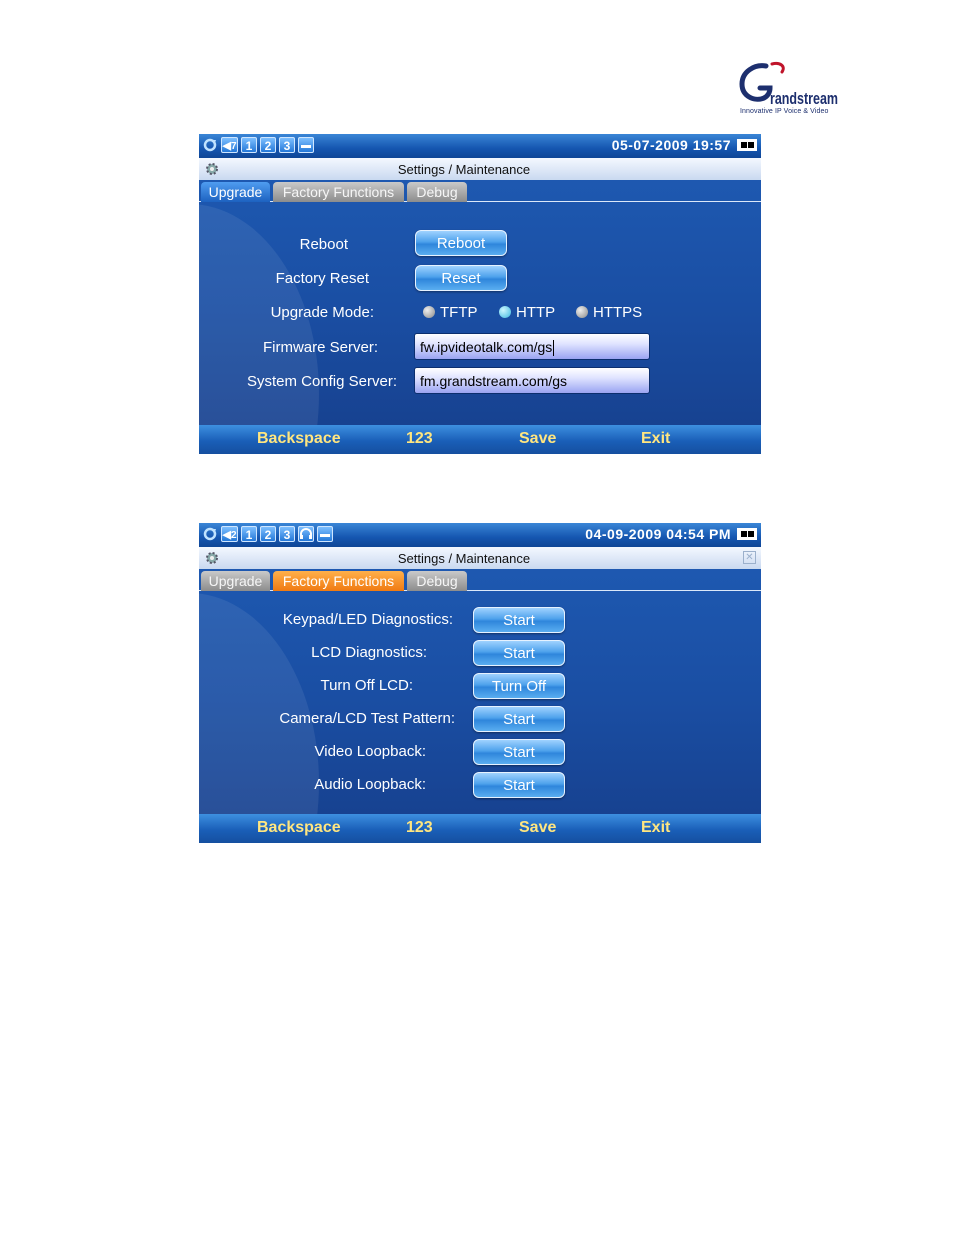 The image size is (954, 1235). What do you see at coordinates (532, 346) in the screenshot?
I see `firmware-server-input: fw.ipvideotalk.com/gs` at bounding box center [532, 346].